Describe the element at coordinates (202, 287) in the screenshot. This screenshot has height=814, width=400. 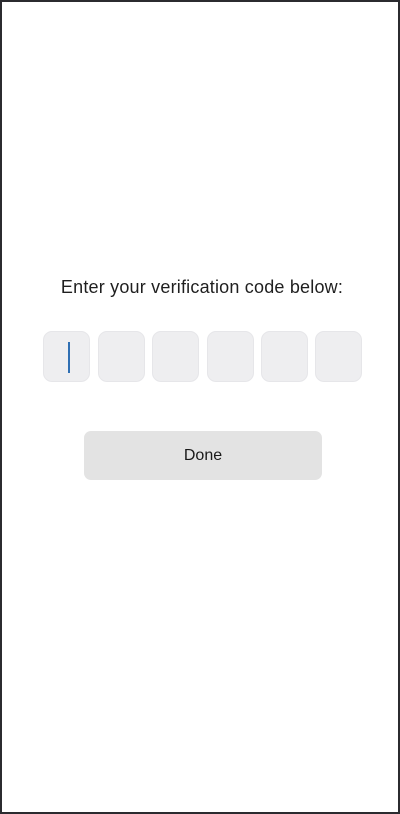
I see `verification-prompt: Enter your verification code below:` at that location.